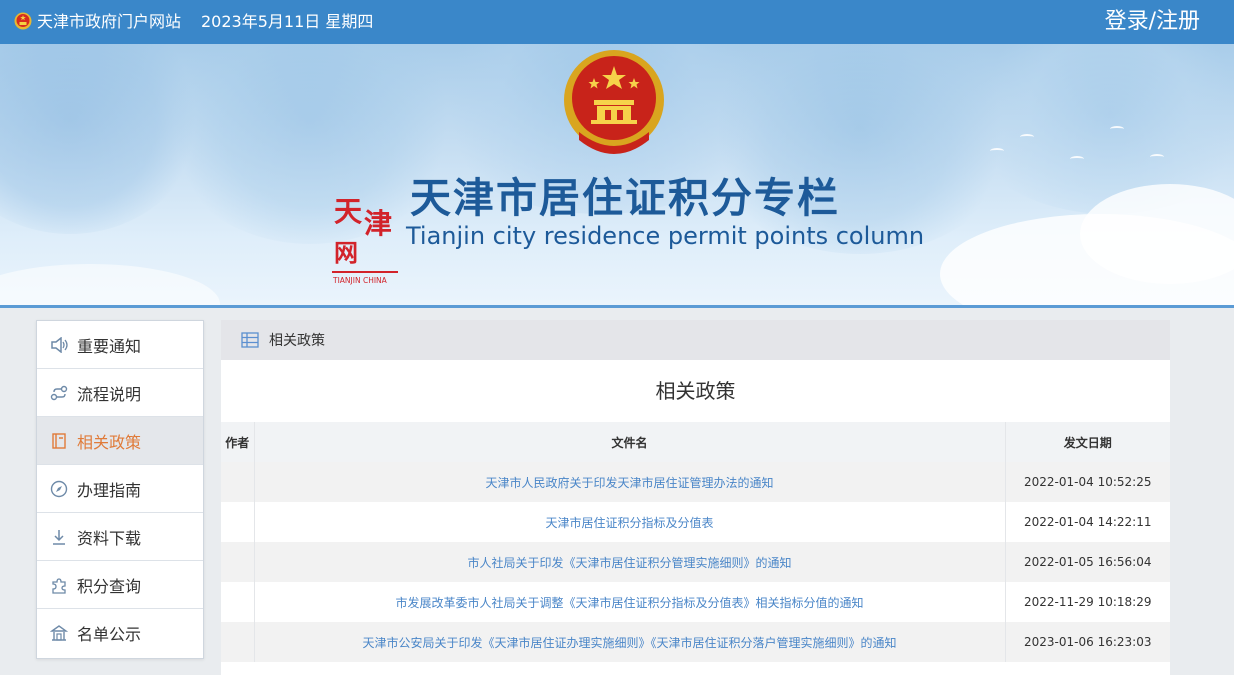  I want to click on cell-date: 2023-01-06 16:23:03, so click(1087, 642).